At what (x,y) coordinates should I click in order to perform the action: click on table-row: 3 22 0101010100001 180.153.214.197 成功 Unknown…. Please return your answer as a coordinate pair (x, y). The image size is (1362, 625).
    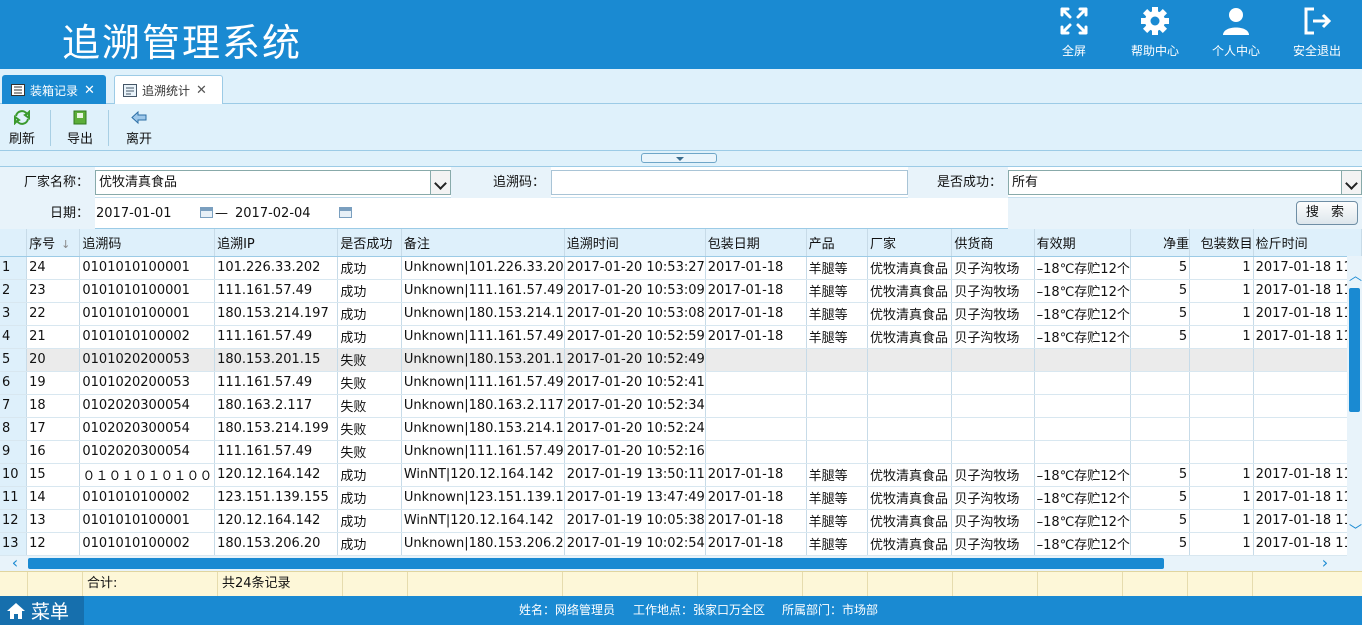
    Looking at the image, I should click on (681, 314).